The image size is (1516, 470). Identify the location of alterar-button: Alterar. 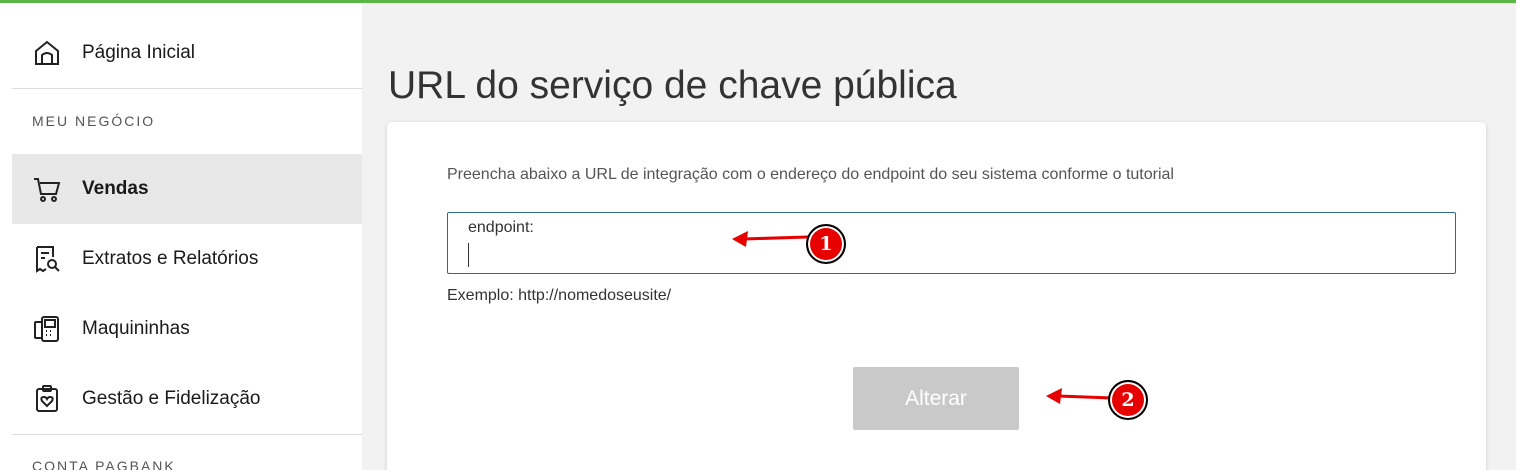
(936, 398).